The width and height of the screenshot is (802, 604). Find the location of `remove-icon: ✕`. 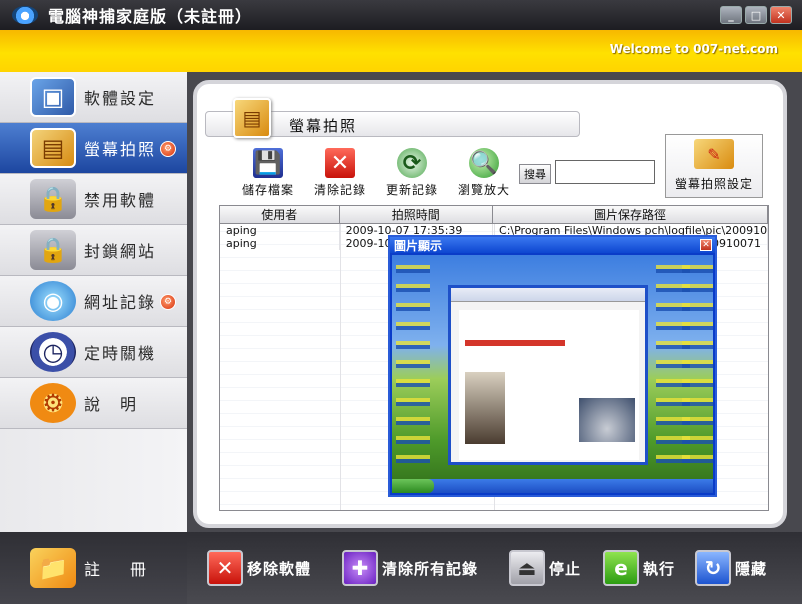

remove-icon: ✕ is located at coordinates (225, 568).